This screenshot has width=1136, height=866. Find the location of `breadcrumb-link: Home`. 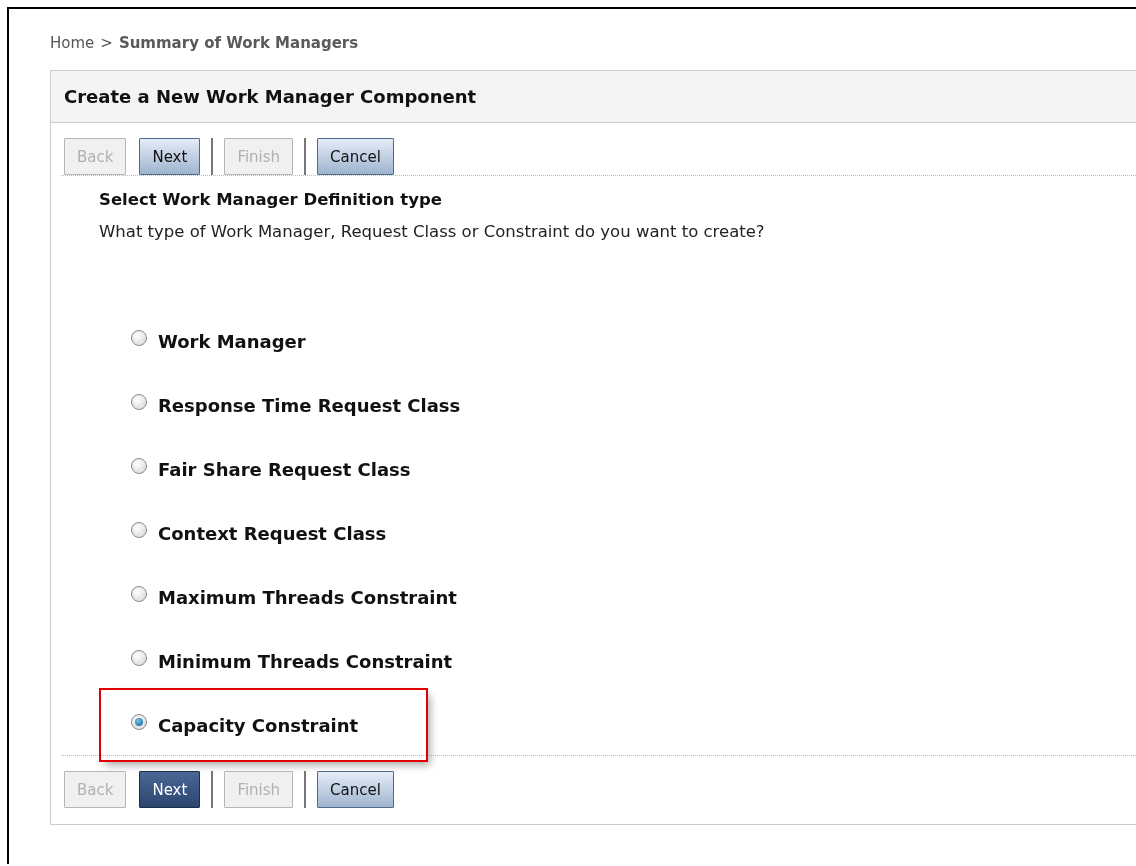

breadcrumb-link: Home is located at coordinates (72, 52).